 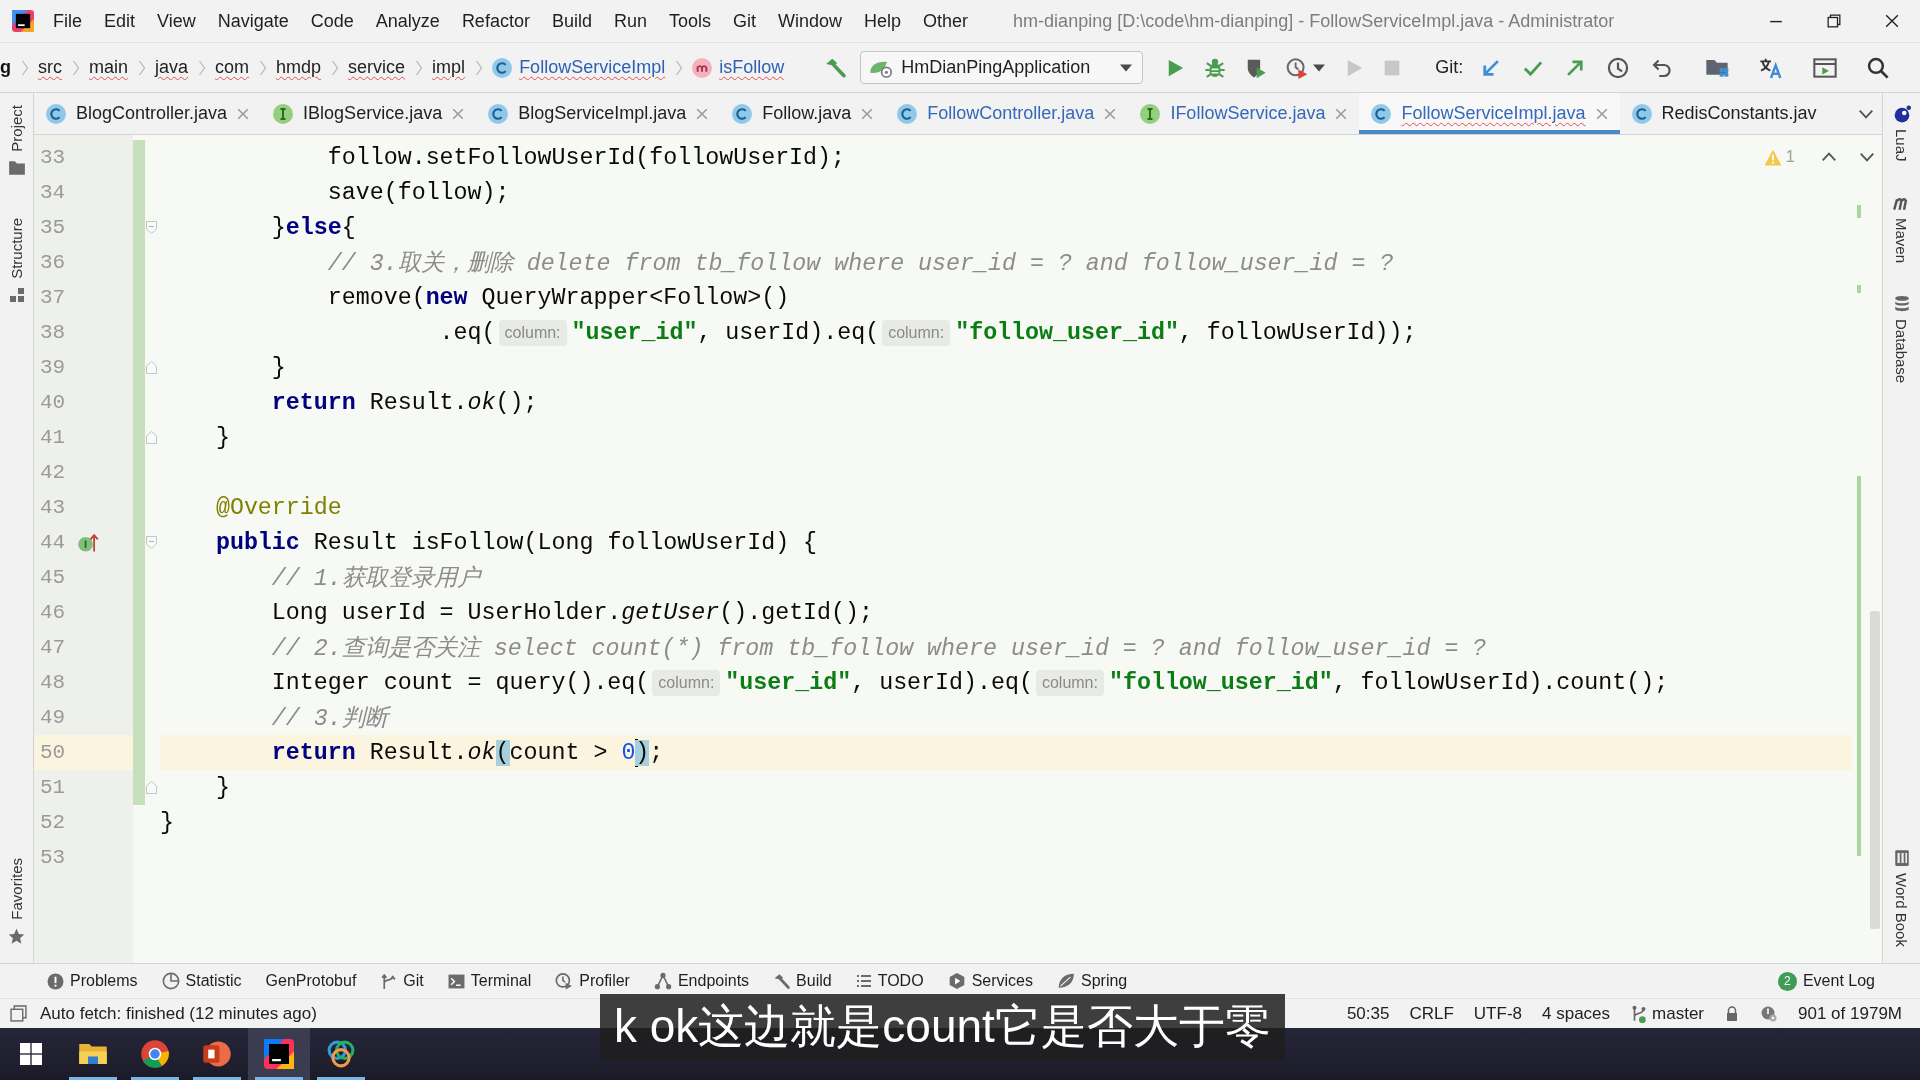 What do you see at coordinates (990, 981) in the screenshot?
I see `tool-window-button: Services` at bounding box center [990, 981].